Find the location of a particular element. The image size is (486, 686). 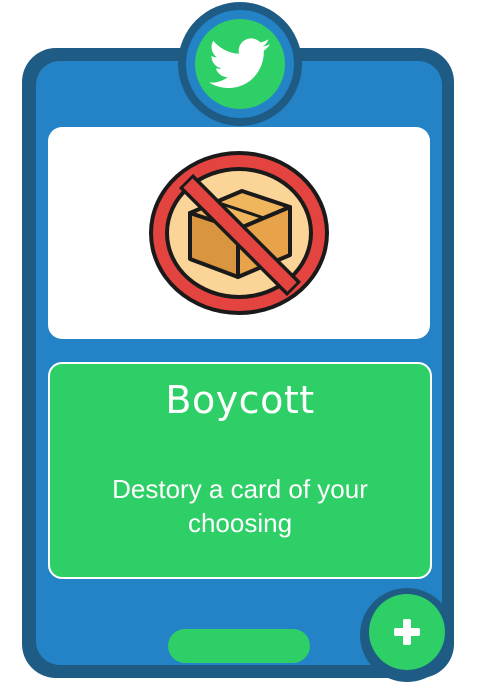

card-description: Destory a card of your choosing is located at coordinates (240, 506).